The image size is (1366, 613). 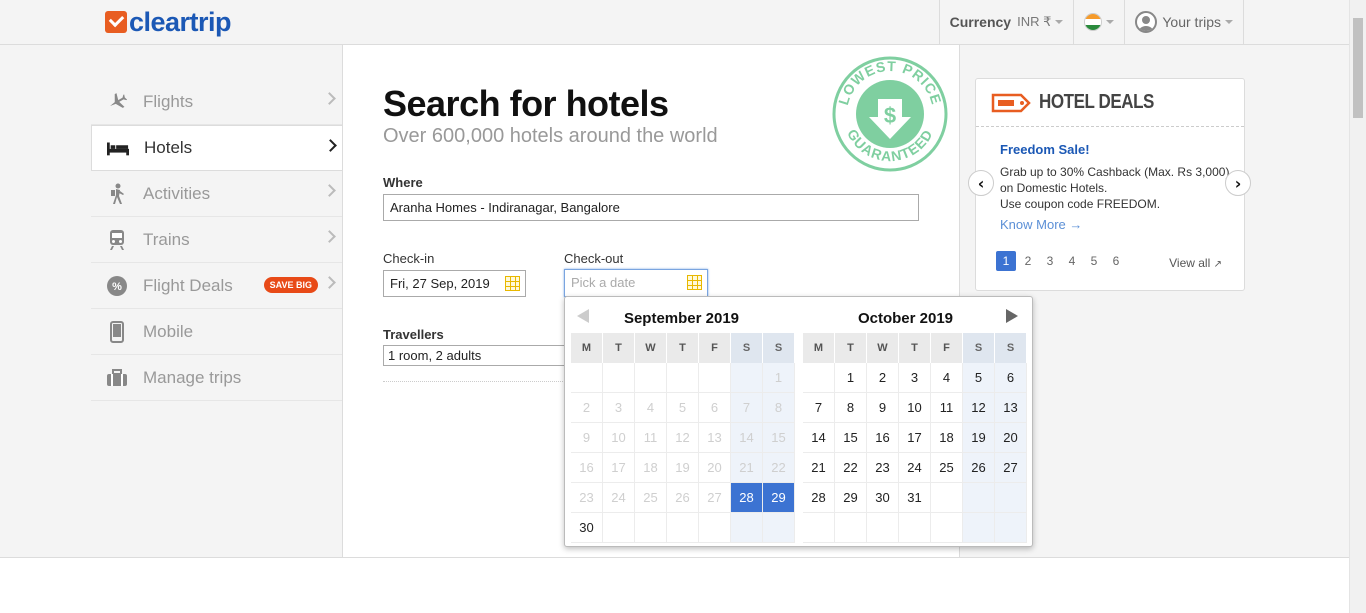 I want to click on sidebar-item-hotels: Hotels, so click(x=217, y=148).